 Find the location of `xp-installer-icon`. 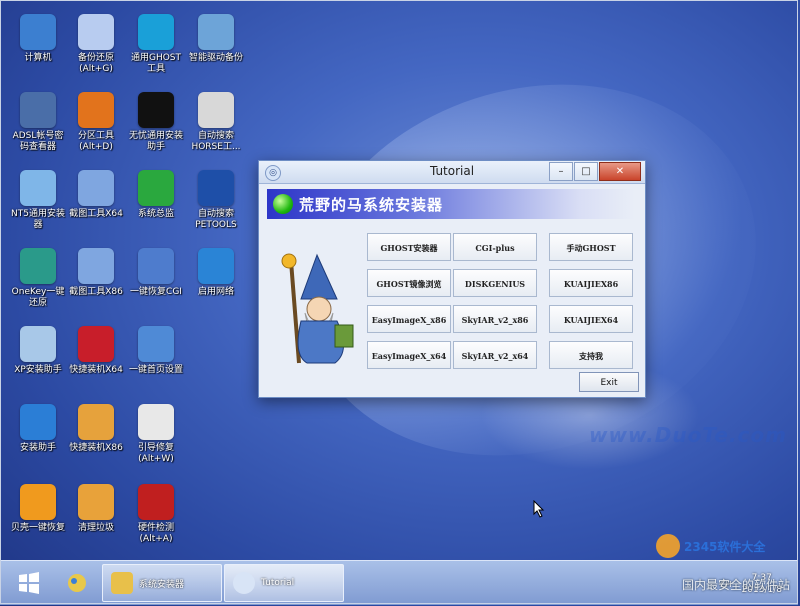

xp-installer-icon is located at coordinates (38, 344).